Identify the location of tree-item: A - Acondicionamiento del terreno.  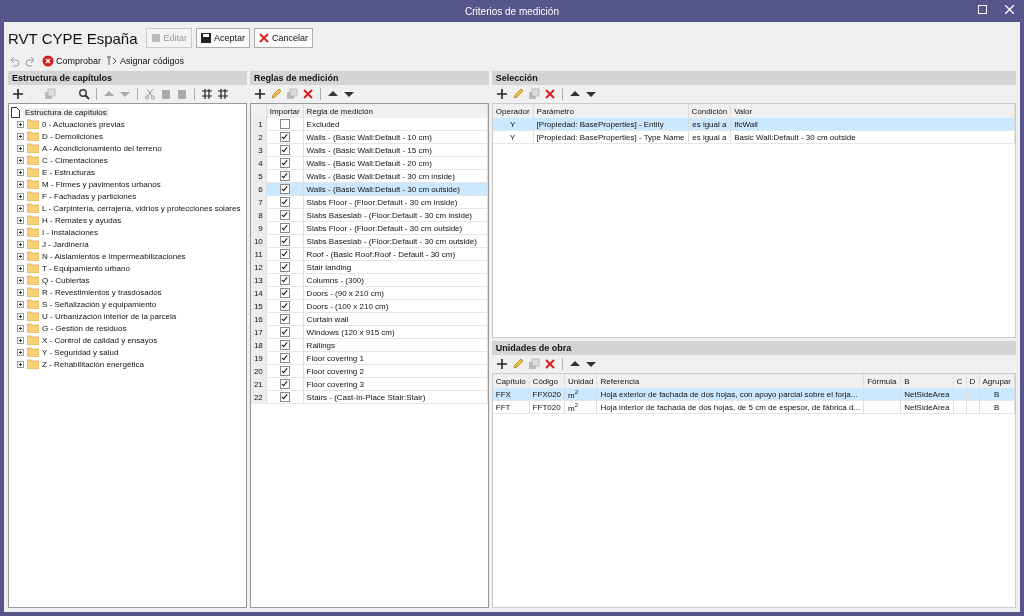
(102, 148).